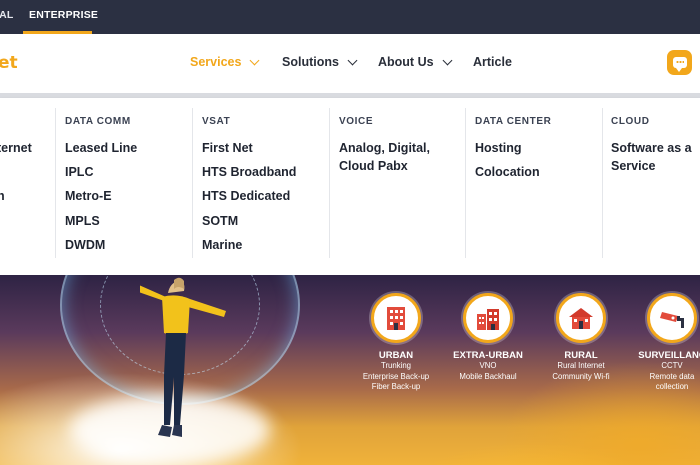 Image resolution: width=700 pixels, height=465 pixels. I want to click on cctv-camera-icon, so click(672, 318).